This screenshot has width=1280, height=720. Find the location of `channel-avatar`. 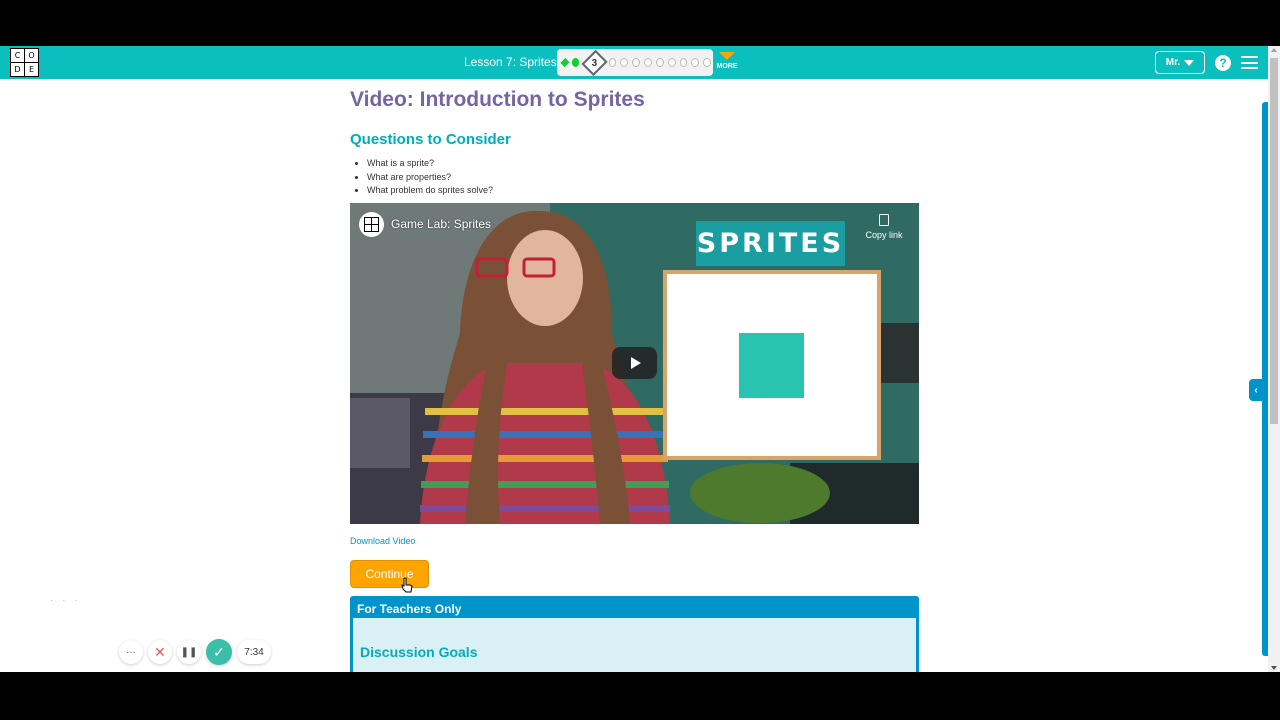

channel-avatar is located at coordinates (371, 224).